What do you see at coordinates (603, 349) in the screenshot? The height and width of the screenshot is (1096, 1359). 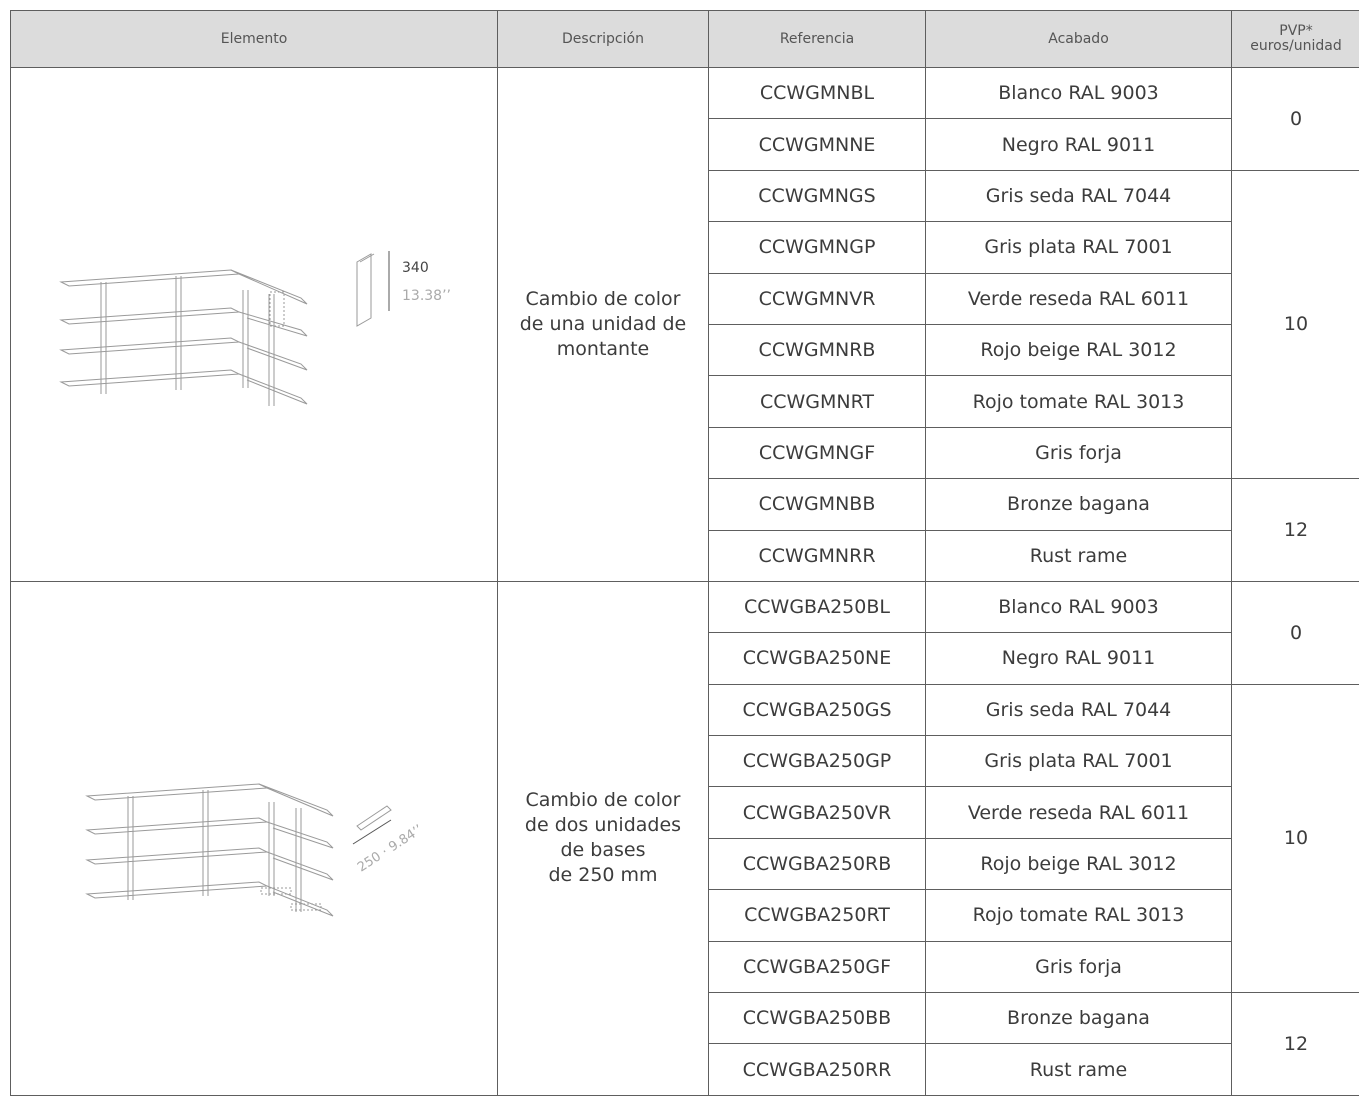 I see `description-line: montante` at bounding box center [603, 349].